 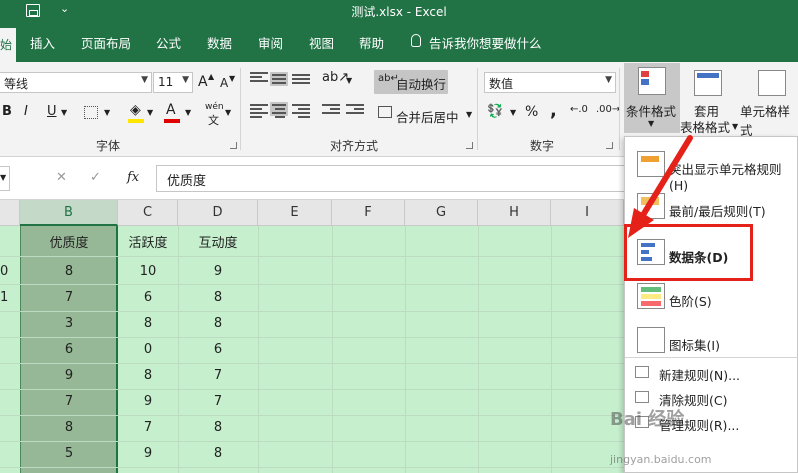 I want to click on tab-home: 始, so click(x=8, y=45).